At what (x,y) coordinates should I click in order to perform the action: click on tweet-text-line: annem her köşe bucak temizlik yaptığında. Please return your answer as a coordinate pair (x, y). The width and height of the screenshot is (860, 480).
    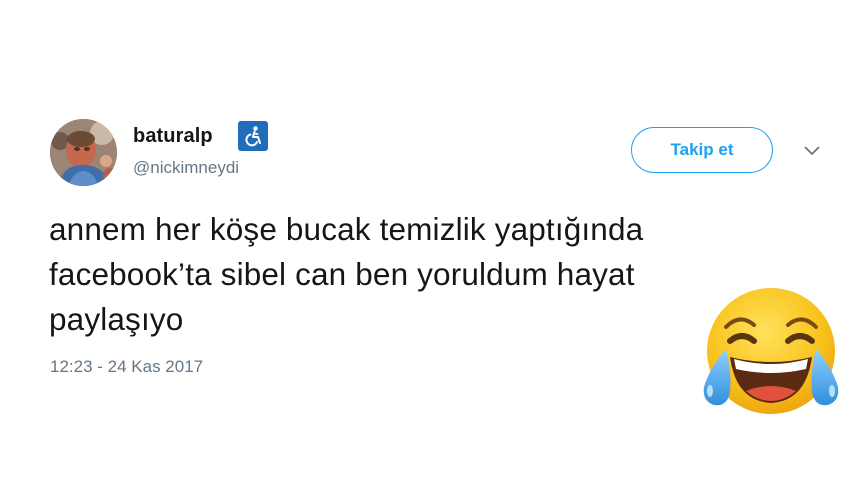
    Looking at the image, I should click on (346, 229).